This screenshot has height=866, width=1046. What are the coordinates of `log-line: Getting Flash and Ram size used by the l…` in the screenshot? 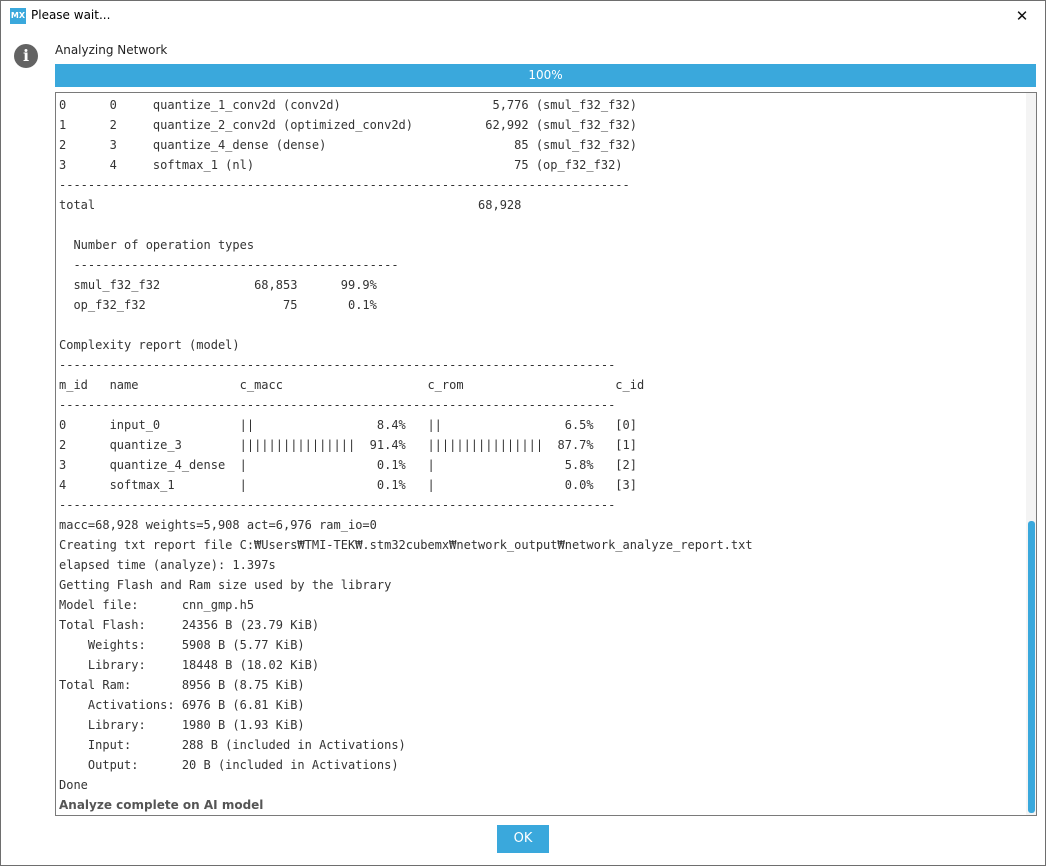 It's located at (225, 585).